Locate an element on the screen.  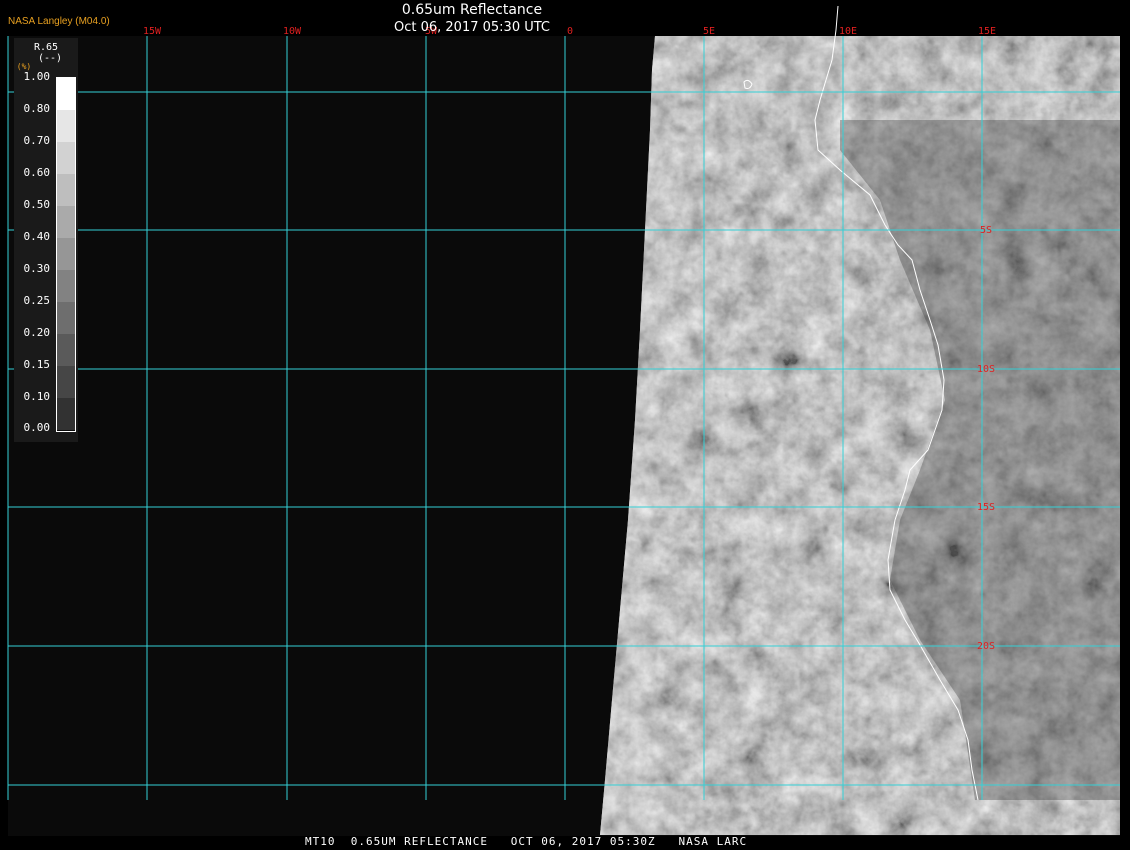
legend-title: R.65 is located at coordinates (46, 47).